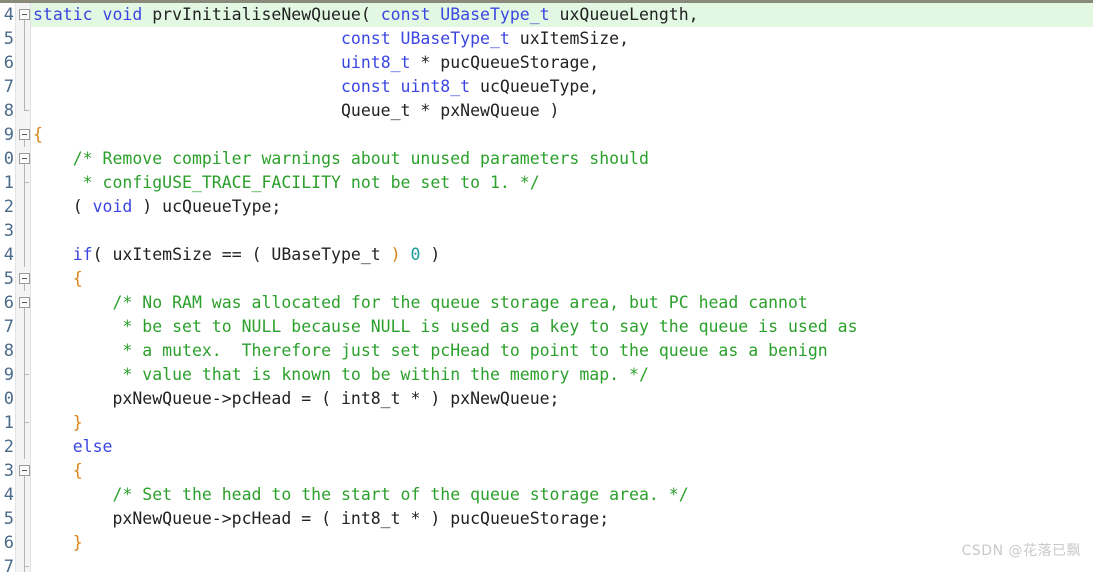 Image resolution: width=1093 pixels, height=572 pixels. Describe the element at coordinates (562, 111) in the screenshot. I see `code-line: Queue_t * pxNewQueue )` at that location.